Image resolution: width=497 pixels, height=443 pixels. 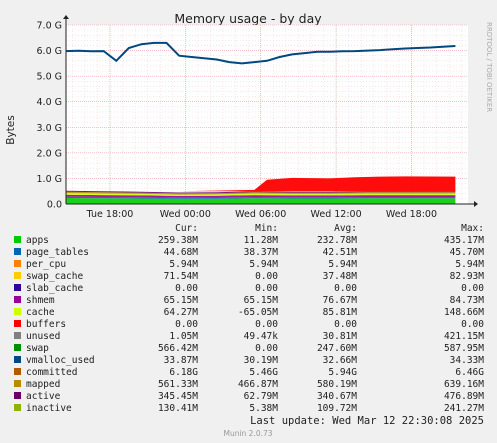 I want to click on legend-label-buffers: buffers, so click(x=46, y=324).